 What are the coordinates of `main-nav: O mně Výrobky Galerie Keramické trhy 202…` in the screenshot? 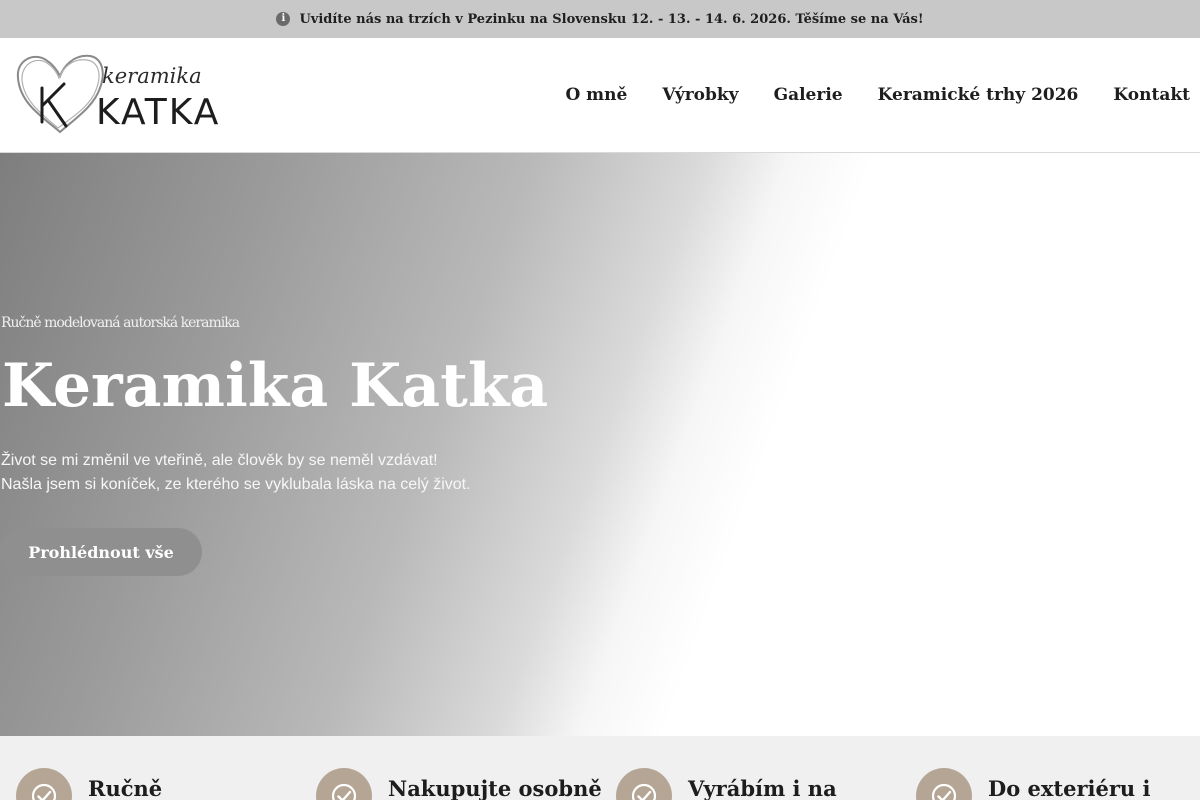 It's located at (877, 95).